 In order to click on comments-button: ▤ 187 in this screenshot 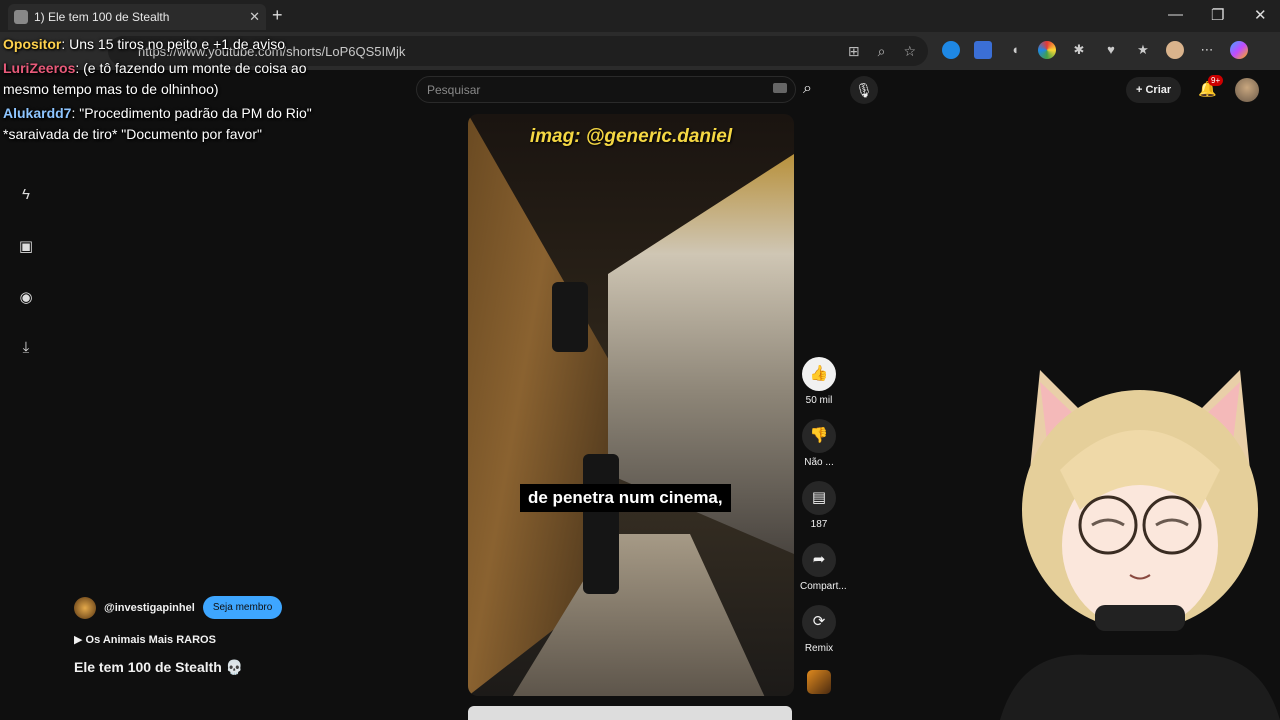, I will do `click(819, 505)`.